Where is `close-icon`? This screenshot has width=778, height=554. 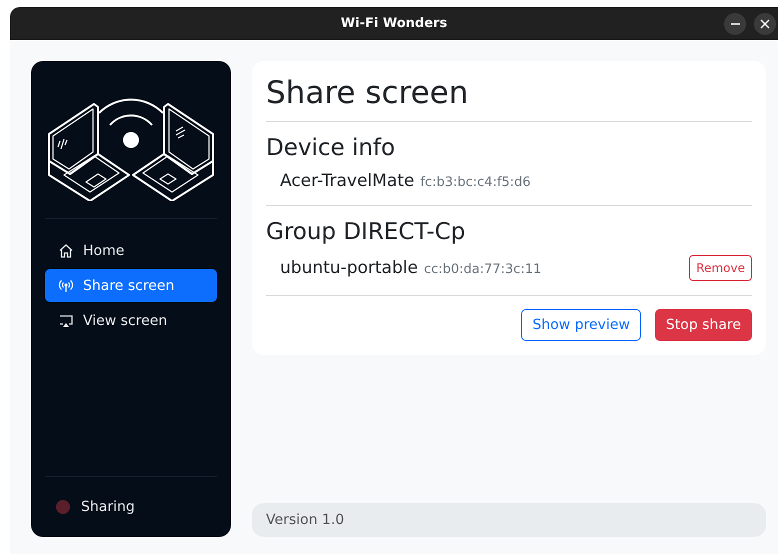 close-icon is located at coordinates (765, 24).